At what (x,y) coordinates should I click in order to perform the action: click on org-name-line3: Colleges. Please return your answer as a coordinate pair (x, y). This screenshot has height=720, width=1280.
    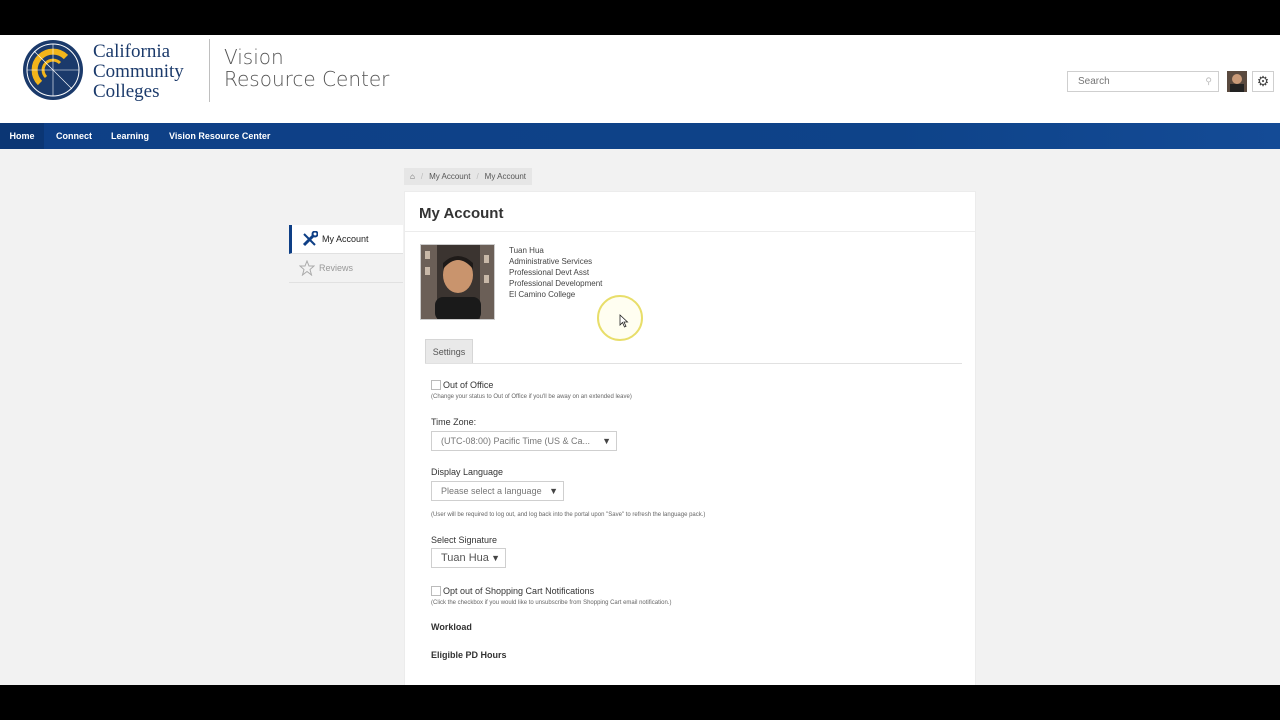
    Looking at the image, I should click on (126, 91).